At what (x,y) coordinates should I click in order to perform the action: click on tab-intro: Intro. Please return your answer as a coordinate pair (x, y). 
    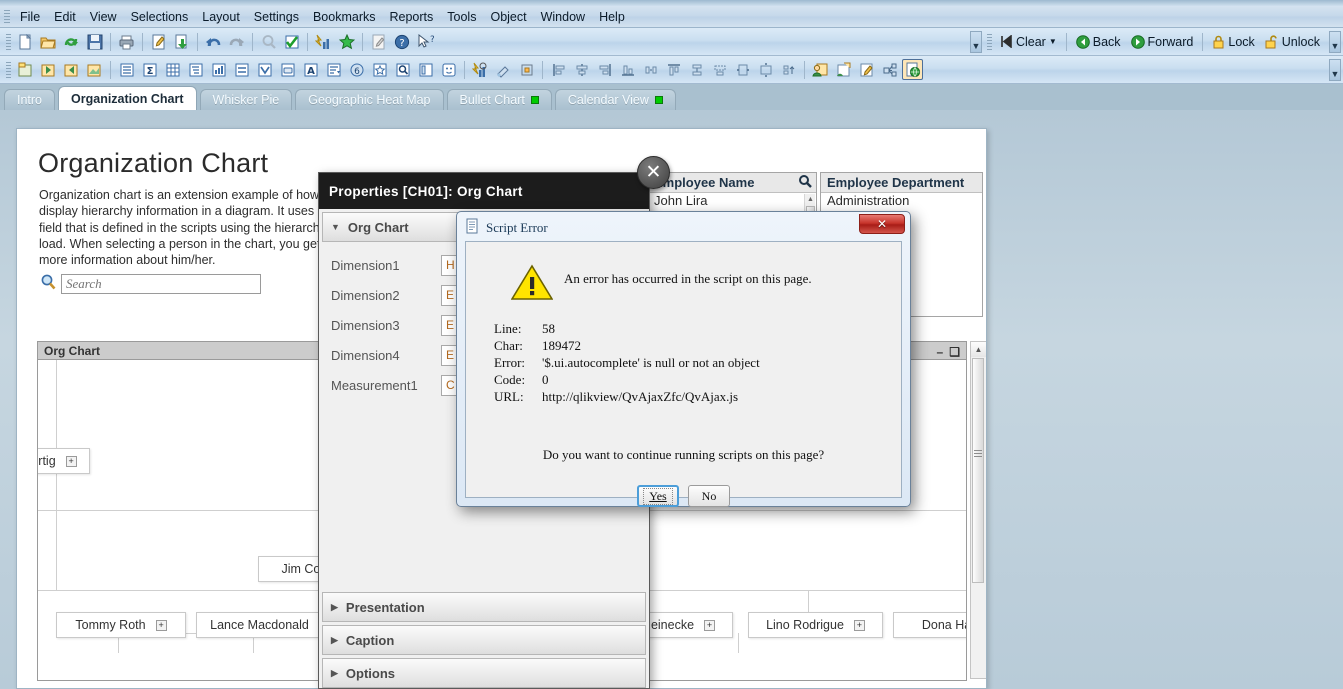
    Looking at the image, I should click on (30, 99).